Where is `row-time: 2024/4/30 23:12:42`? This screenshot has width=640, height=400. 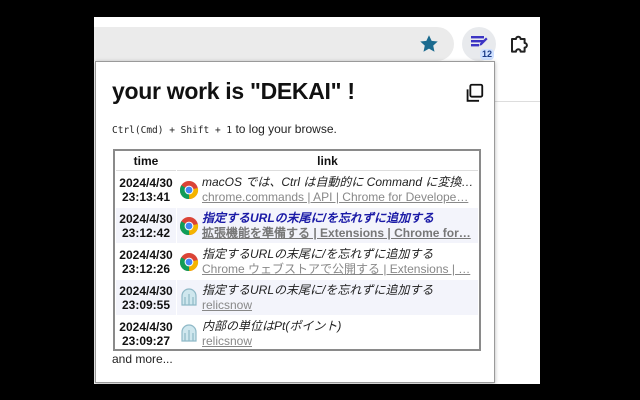
row-time: 2024/4/30 23:12:42 is located at coordinates (146, 225).